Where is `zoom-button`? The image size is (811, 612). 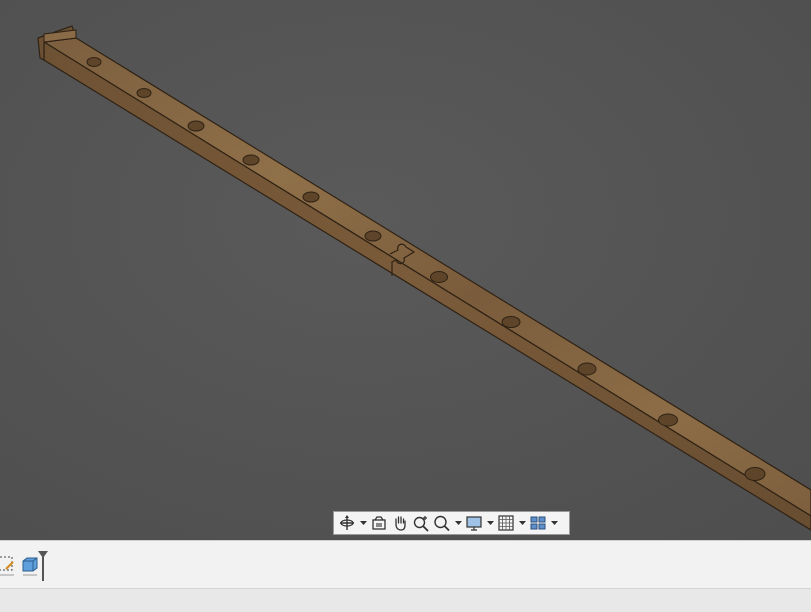
zoom-button is located at coordinates (421, 523).